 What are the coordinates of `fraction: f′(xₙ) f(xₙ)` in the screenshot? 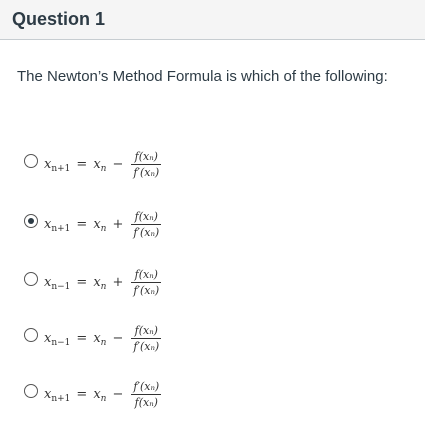 It's located at (146, 394).